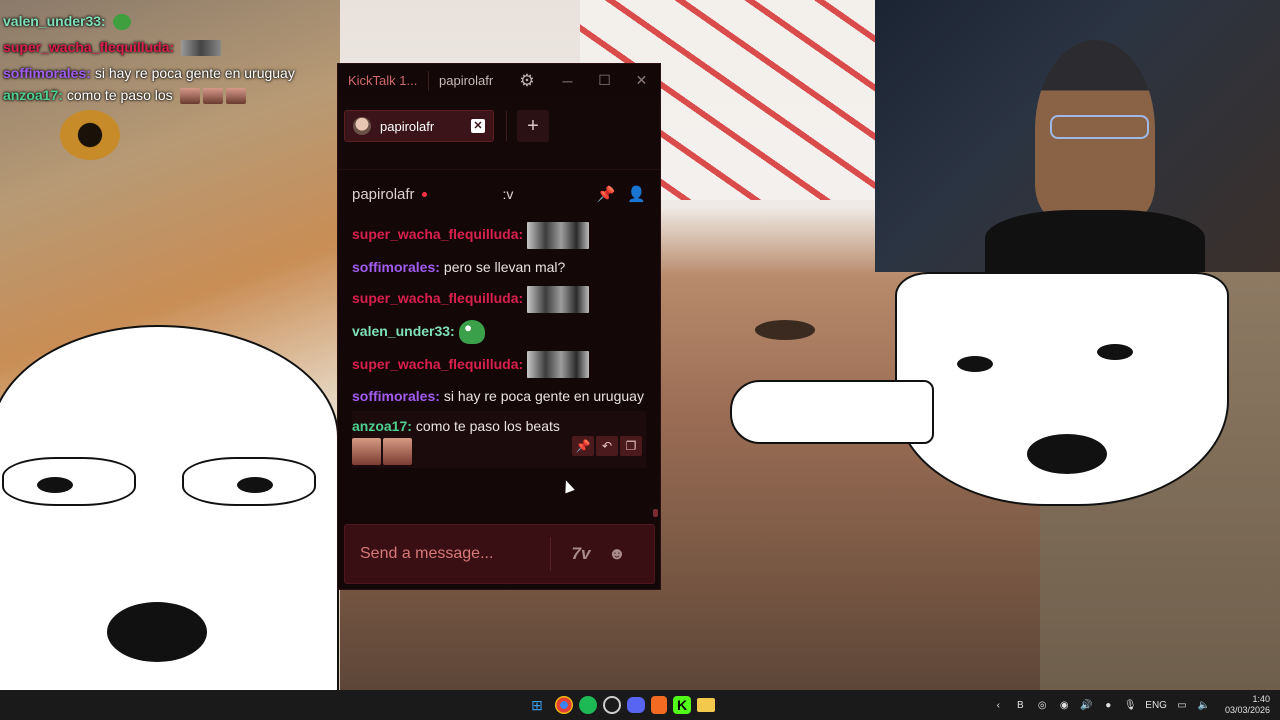  I want to click on pin-message-icon: 📌, so click(583, 446).